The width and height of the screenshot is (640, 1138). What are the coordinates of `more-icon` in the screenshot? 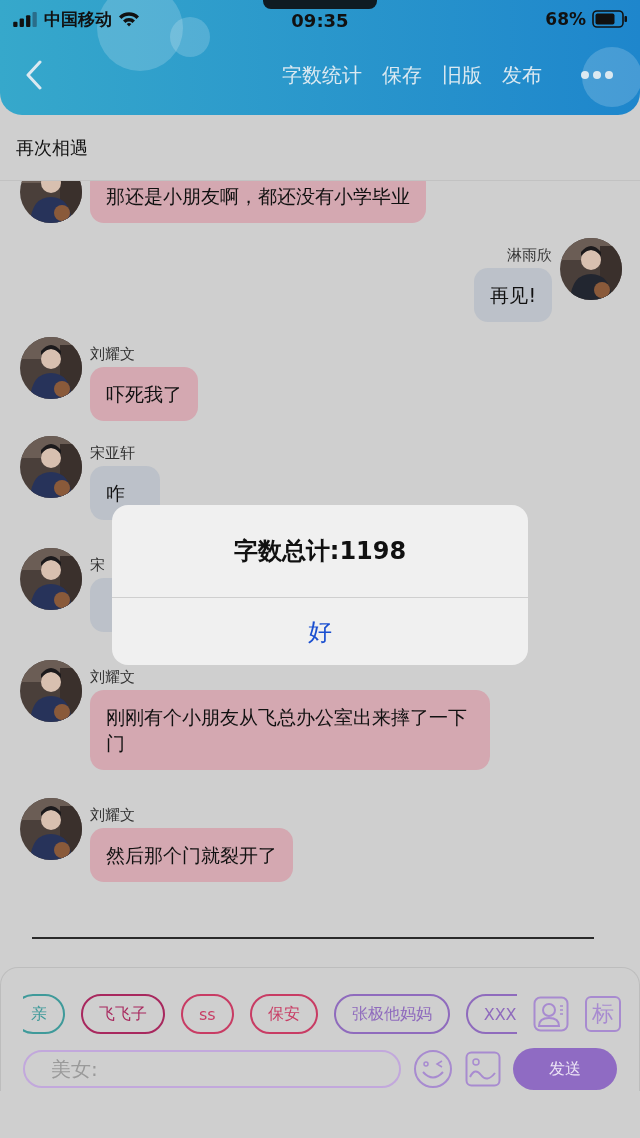 It's located at (597, 75).